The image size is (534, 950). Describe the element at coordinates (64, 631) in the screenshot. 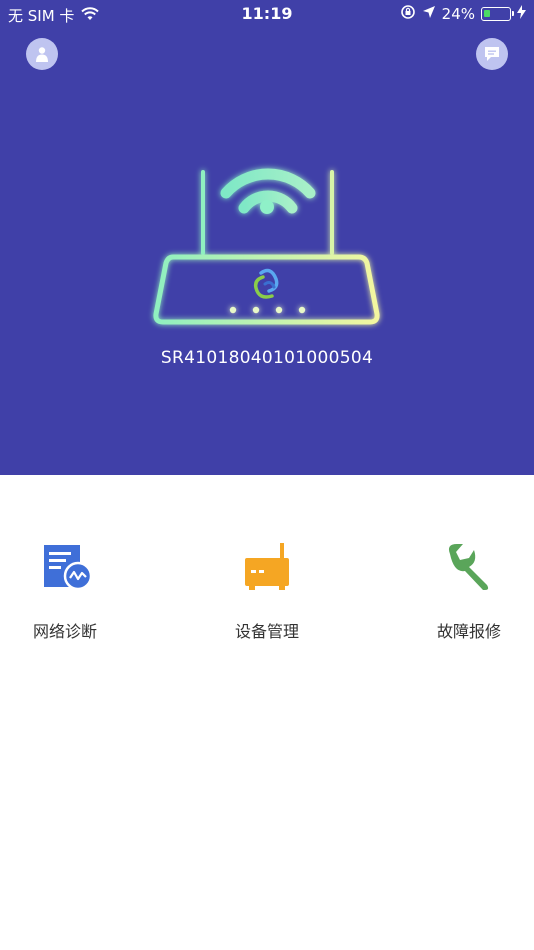

I see `network-diagnosis-label: 网络诊断` at that location.